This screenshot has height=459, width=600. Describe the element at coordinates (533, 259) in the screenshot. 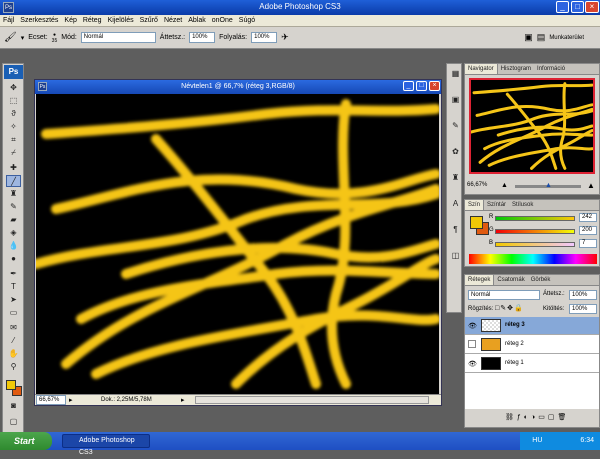

I see `color-spectrum-ramp` at that location.